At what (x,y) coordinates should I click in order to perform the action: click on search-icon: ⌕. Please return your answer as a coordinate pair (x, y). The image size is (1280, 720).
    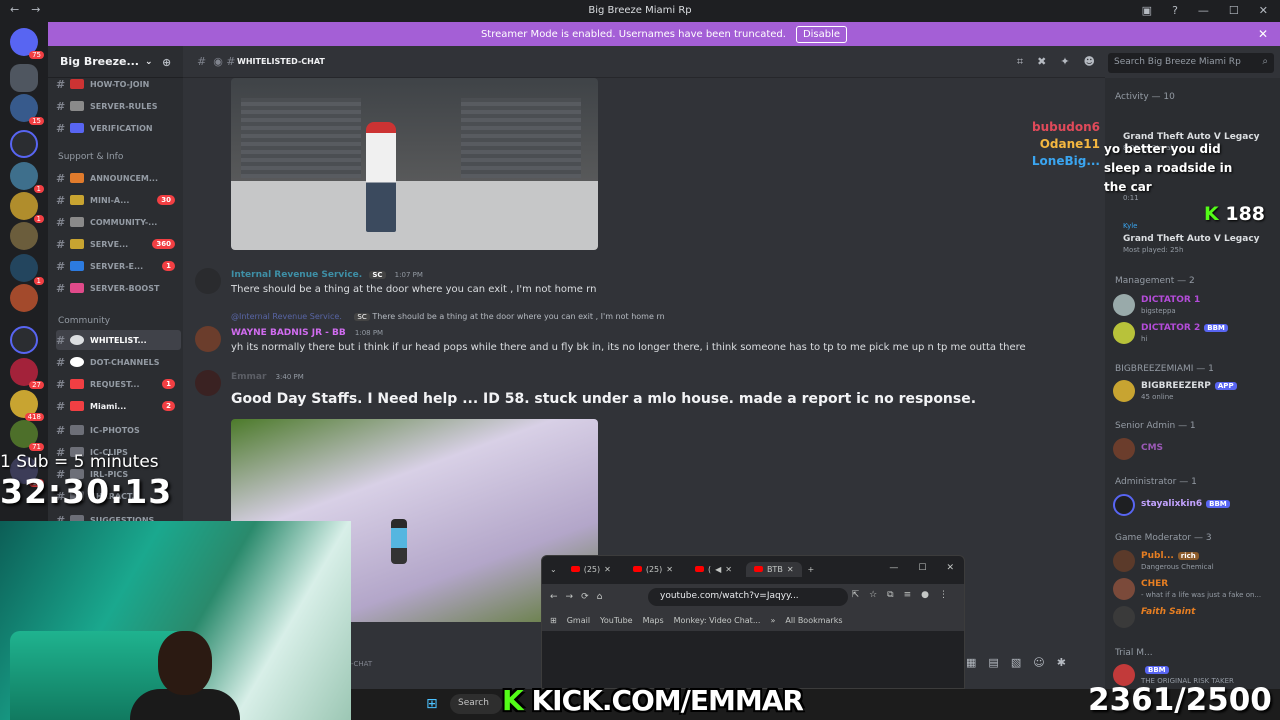
    Looking at the image, I should click on (1265, 61).